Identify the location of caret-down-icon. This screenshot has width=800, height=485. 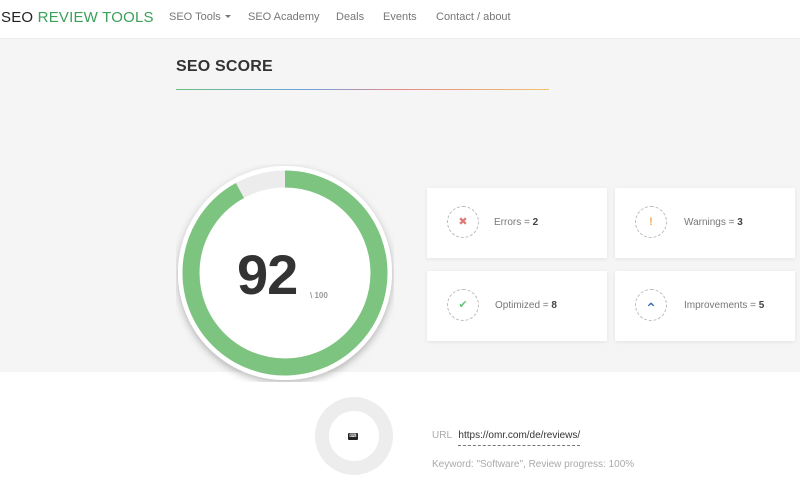
(227, 16).